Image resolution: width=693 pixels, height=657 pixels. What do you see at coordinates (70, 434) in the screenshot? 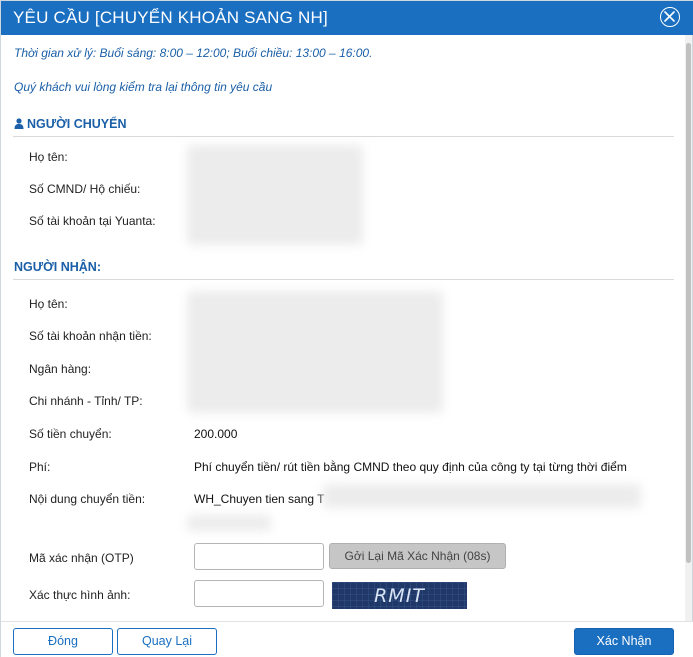
I see `amount-label: Số tiền chuyển:` at bounding box center [70, 434].